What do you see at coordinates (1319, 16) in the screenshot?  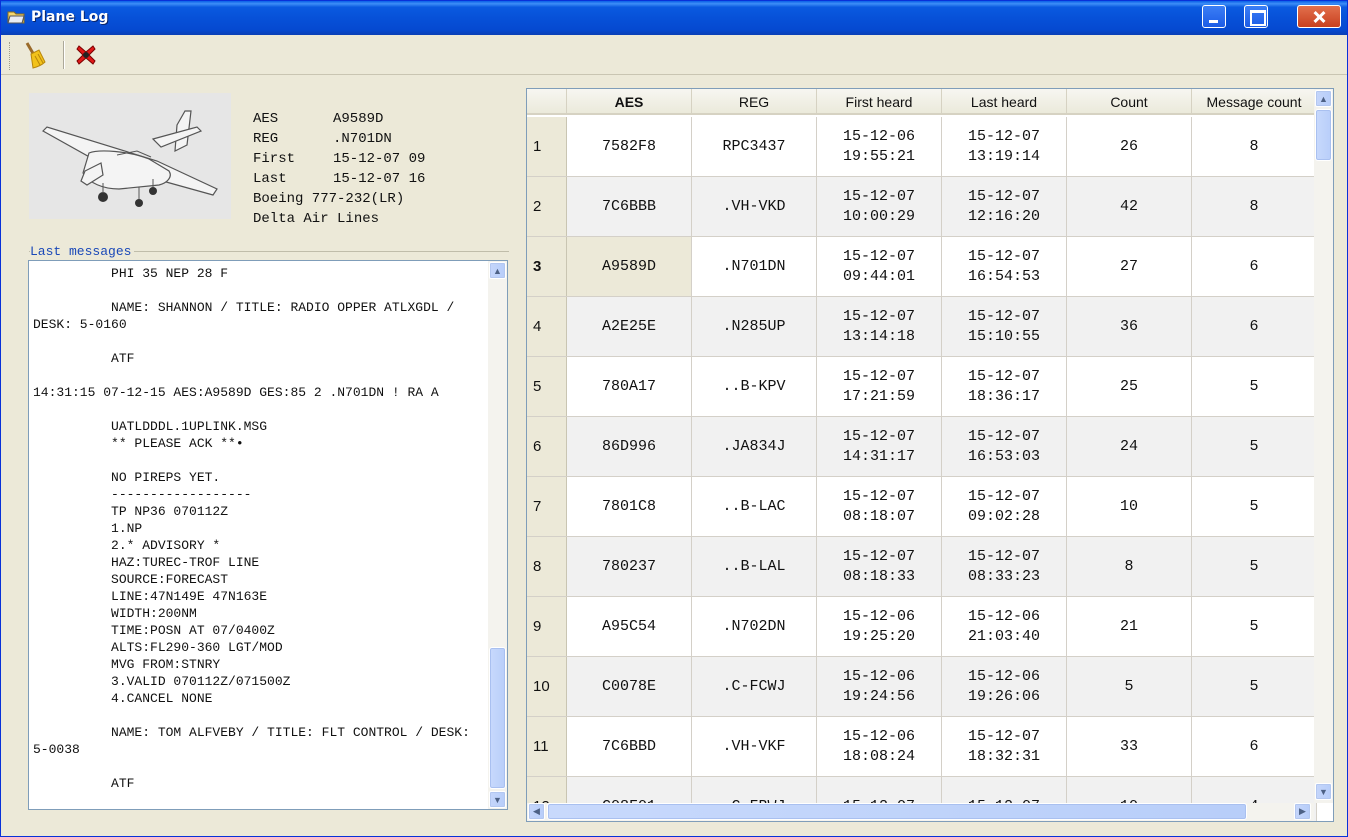 I see `close-button` at bounding box center [1319, 16].